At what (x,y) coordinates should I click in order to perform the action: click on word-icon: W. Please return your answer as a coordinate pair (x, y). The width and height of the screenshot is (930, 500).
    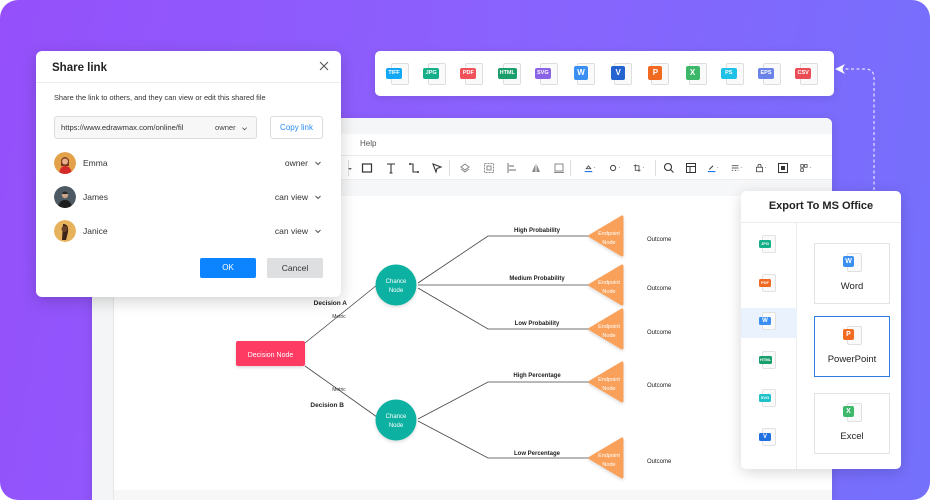
    Looking at the image, I should click on (848, 261).